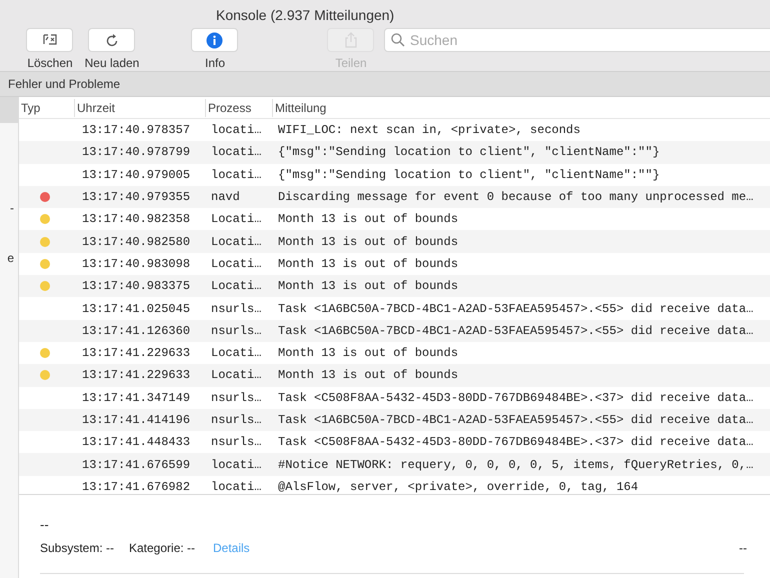 This screenshot has width=770, height=578. I want to click on time-cell: 13:17:40.979005, so click(136, 175).